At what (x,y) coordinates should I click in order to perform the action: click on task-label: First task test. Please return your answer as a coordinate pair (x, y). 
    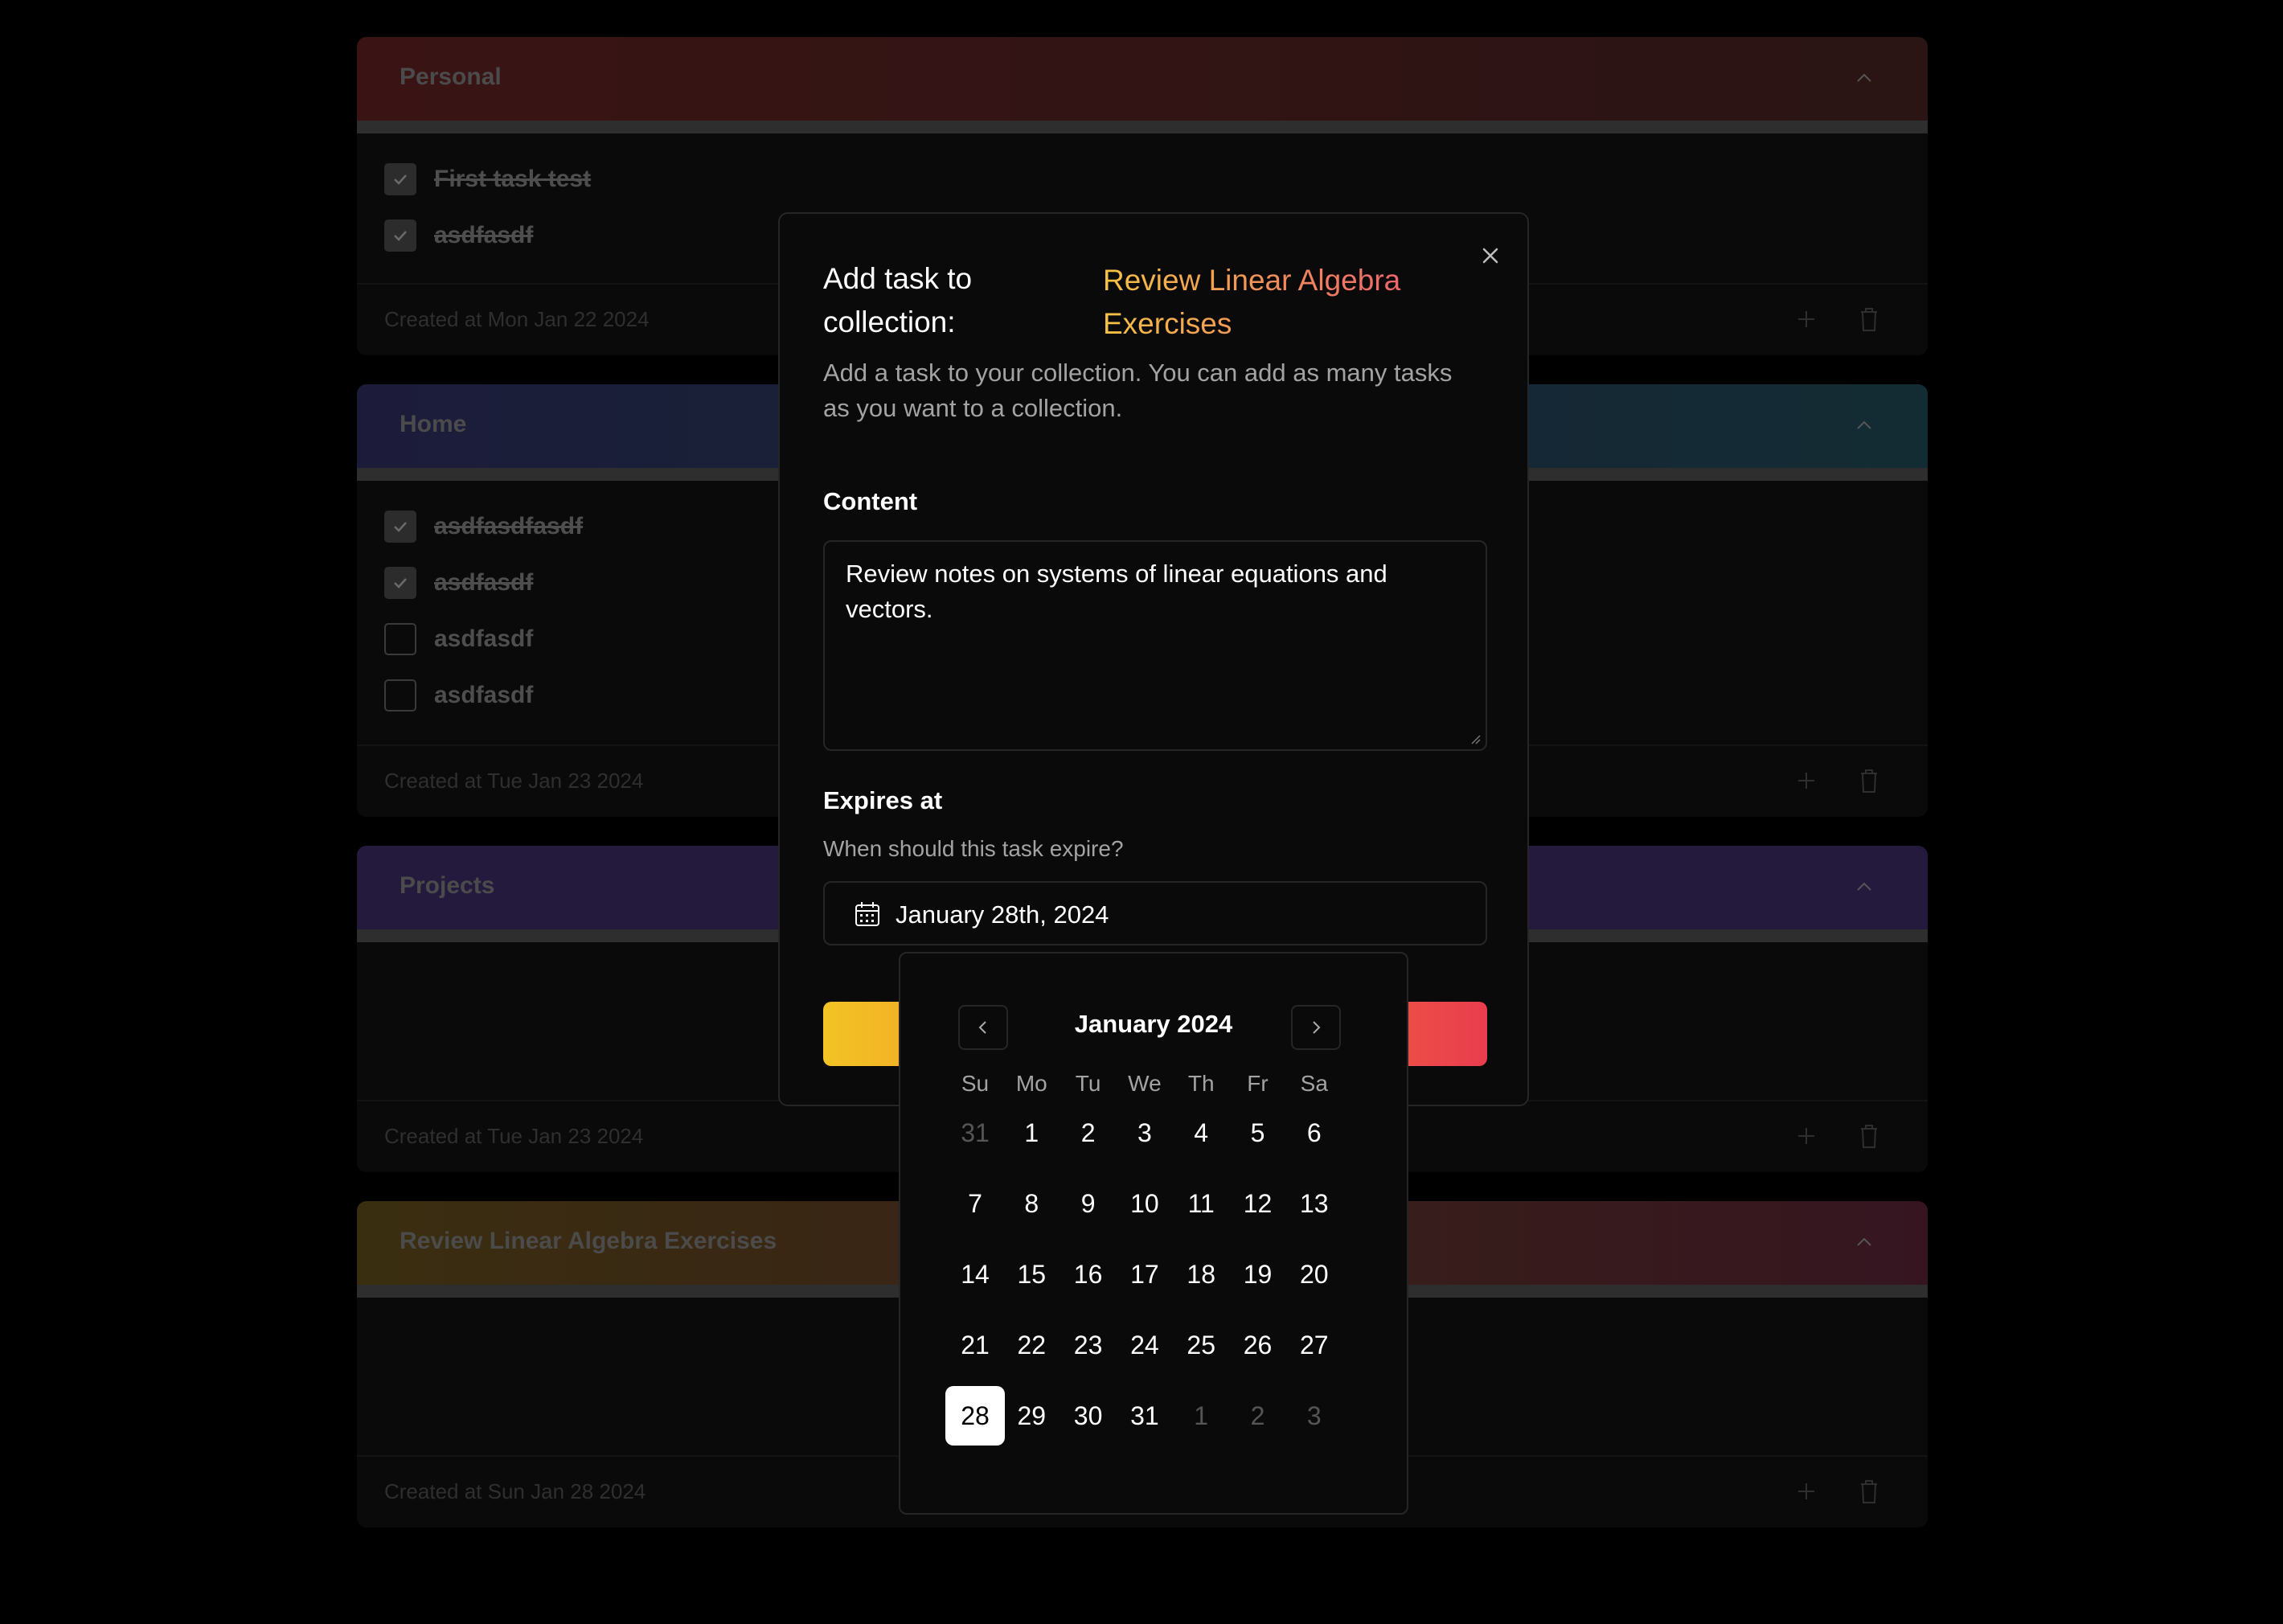
    Looking at the image, I should click on (513, 179).